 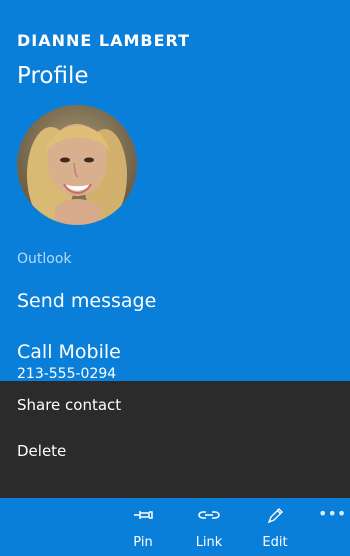 I want to click on share-contact-menu-item: Share contact, so click(x=69, y=405).